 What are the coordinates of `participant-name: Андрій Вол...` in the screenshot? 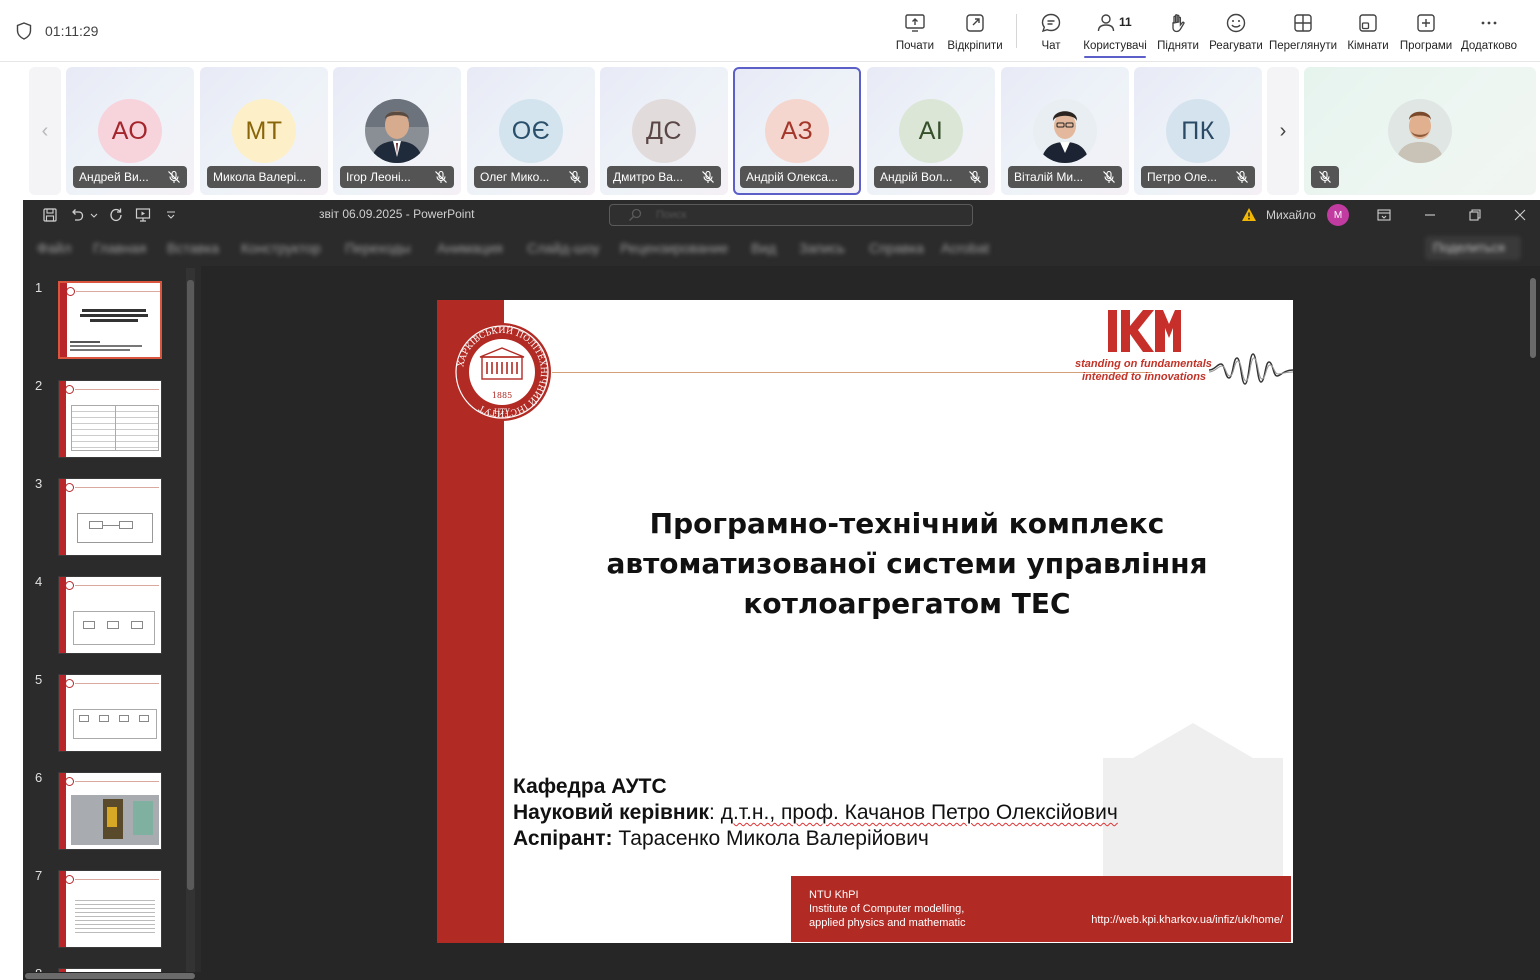 It's located at (916, 177).